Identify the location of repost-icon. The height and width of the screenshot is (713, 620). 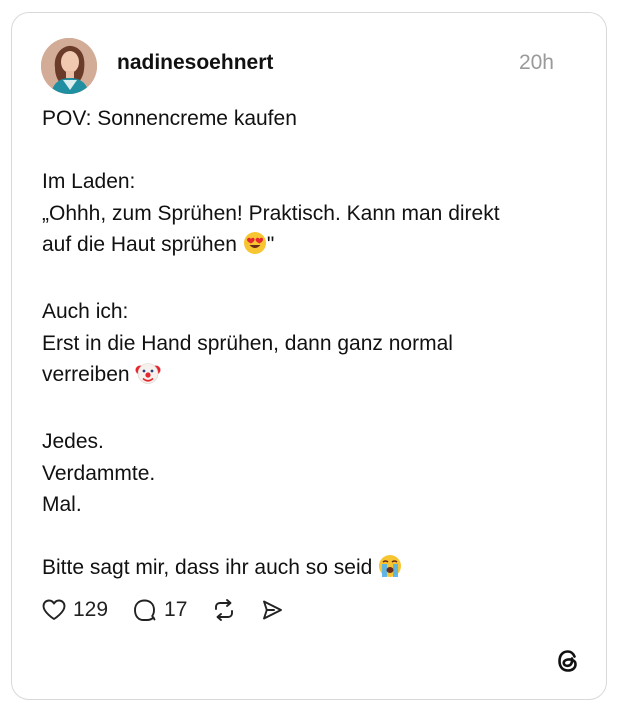
(224, 610).